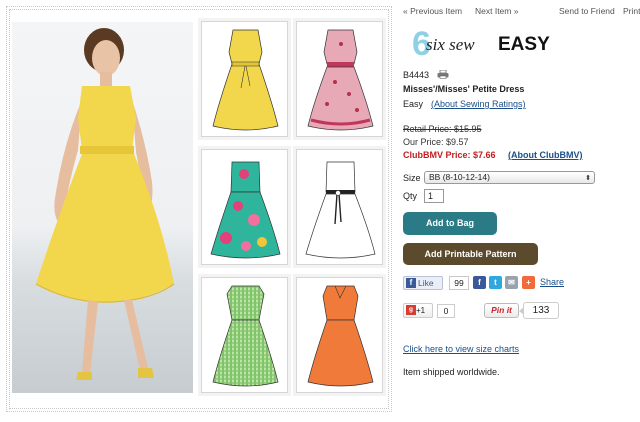 This screenshot has width=640, height=422. What do you see at coordinates (524, 44) in the screenshot?
I see `logo-word-b: EASY` at bounding box center [524, 44].